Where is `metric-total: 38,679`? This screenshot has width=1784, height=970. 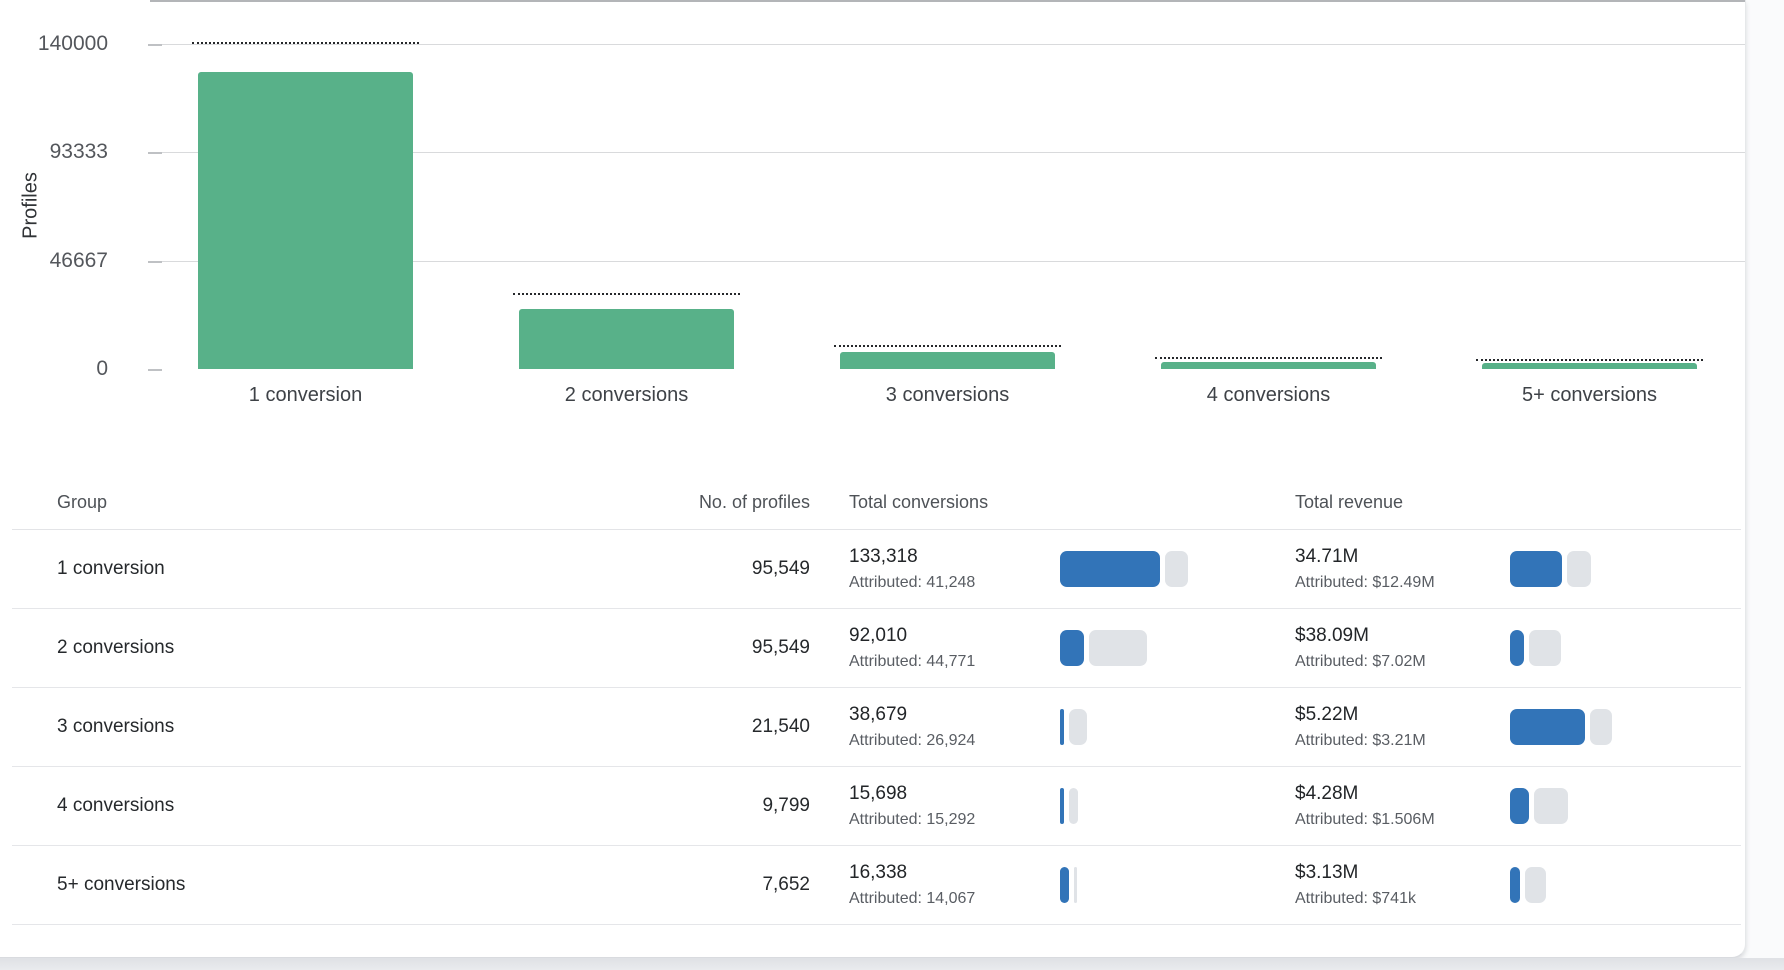 metric-total: 38,679 is located at coordinates (878, 714).